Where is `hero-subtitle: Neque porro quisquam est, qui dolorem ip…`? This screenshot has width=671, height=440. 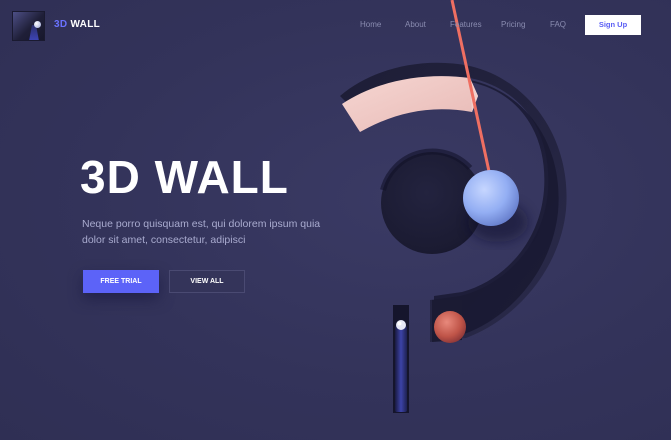
hero-subtitle: Neque porro quisquam est, qui dolorem ip… is located at coordinates (201, 232).